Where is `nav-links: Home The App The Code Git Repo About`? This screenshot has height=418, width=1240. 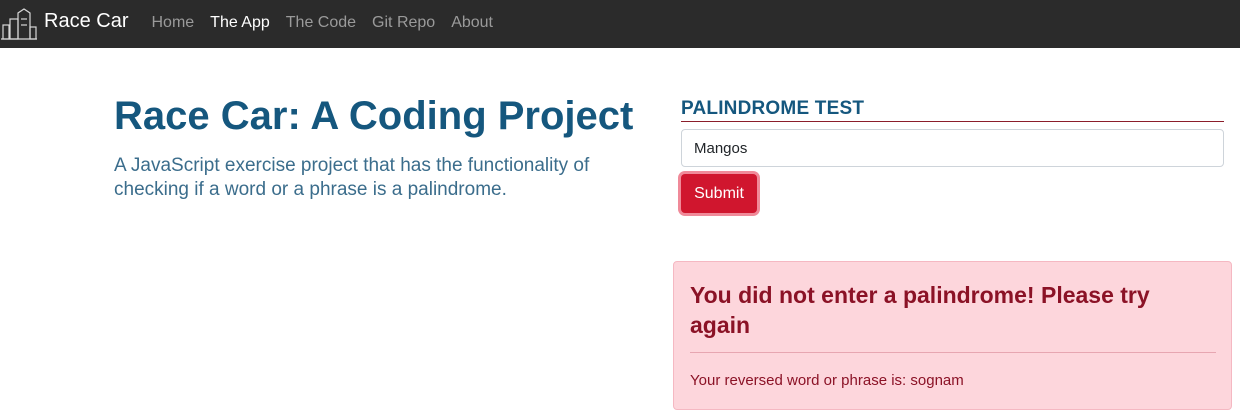
nav-links: Home The App The Code Git Repo About is located at coordinates (330, 23).